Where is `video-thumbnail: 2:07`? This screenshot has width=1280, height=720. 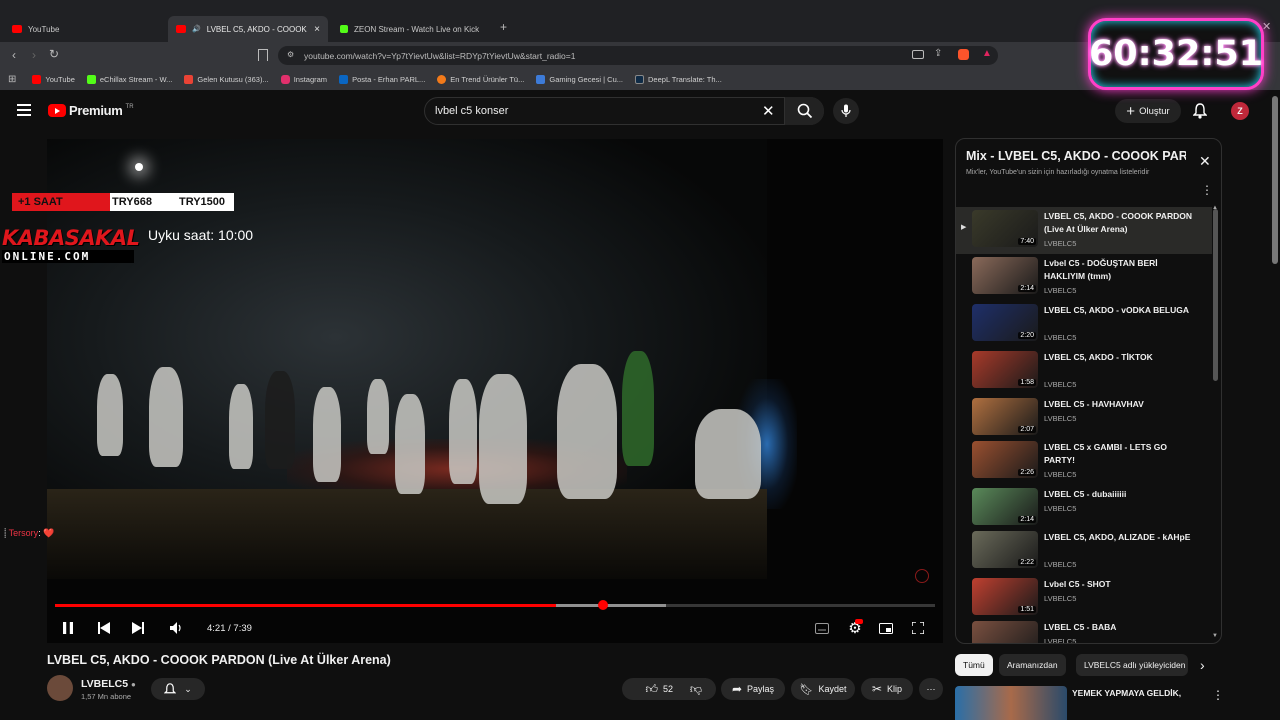
video-thumbnail: 2:07 is located at coordinates (1005, 416).